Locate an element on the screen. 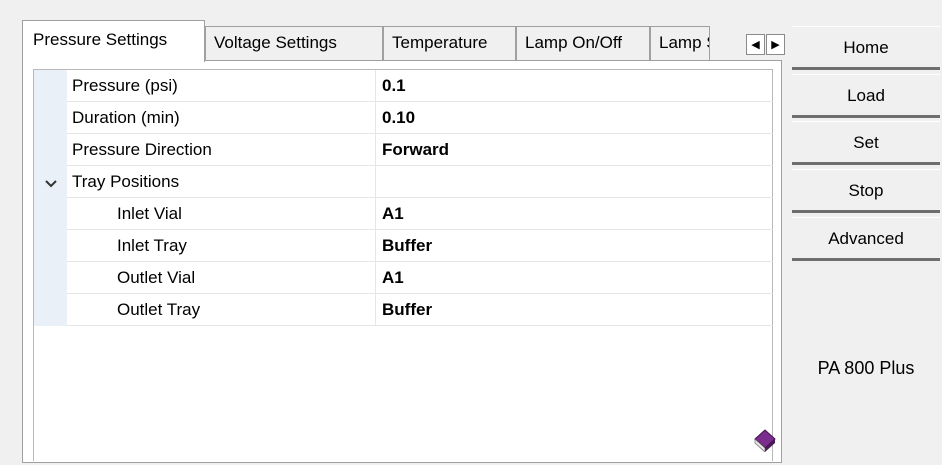 This screenshot has width=942, height=465. property-row-outlet-tray: Outlet Tray Buffer is located at coordinates (420, 310).